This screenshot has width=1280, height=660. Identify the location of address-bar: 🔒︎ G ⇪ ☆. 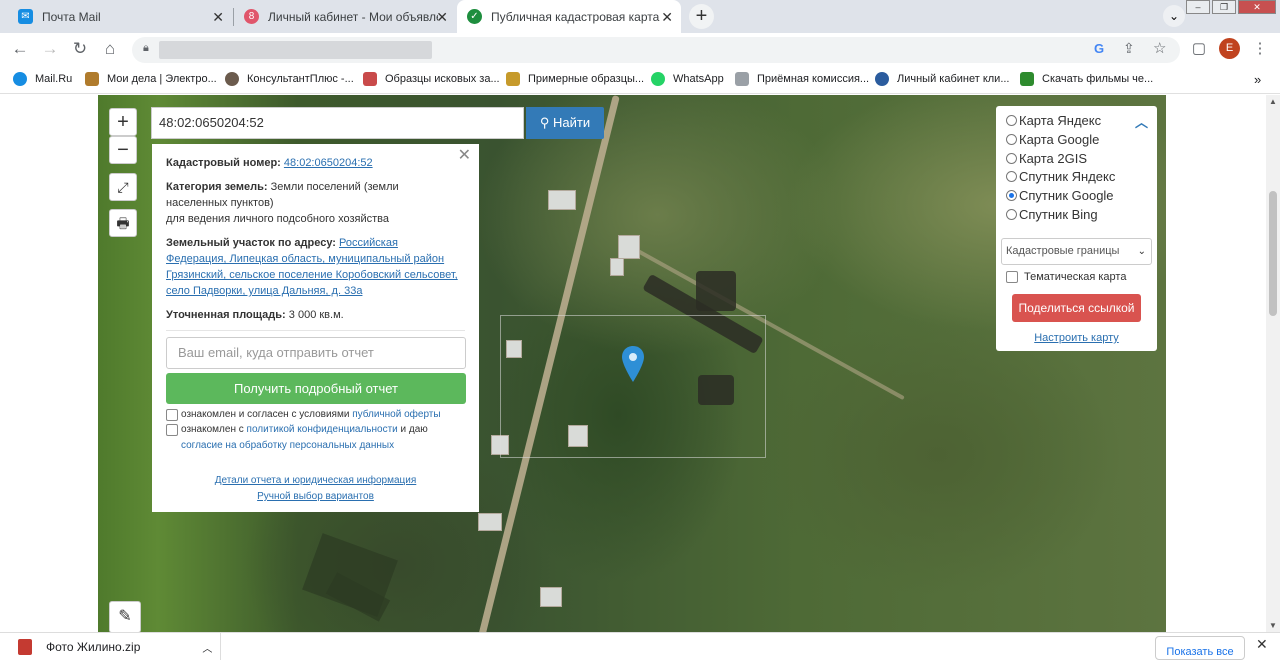
(656, 50).